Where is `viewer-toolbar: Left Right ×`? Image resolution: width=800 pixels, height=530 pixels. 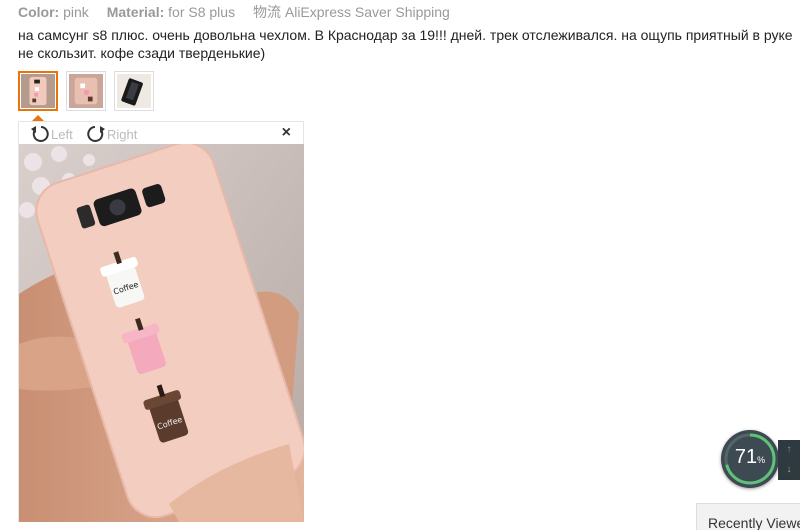
viewer-toolbar: Left Right × is located at coordinates (161, 133).